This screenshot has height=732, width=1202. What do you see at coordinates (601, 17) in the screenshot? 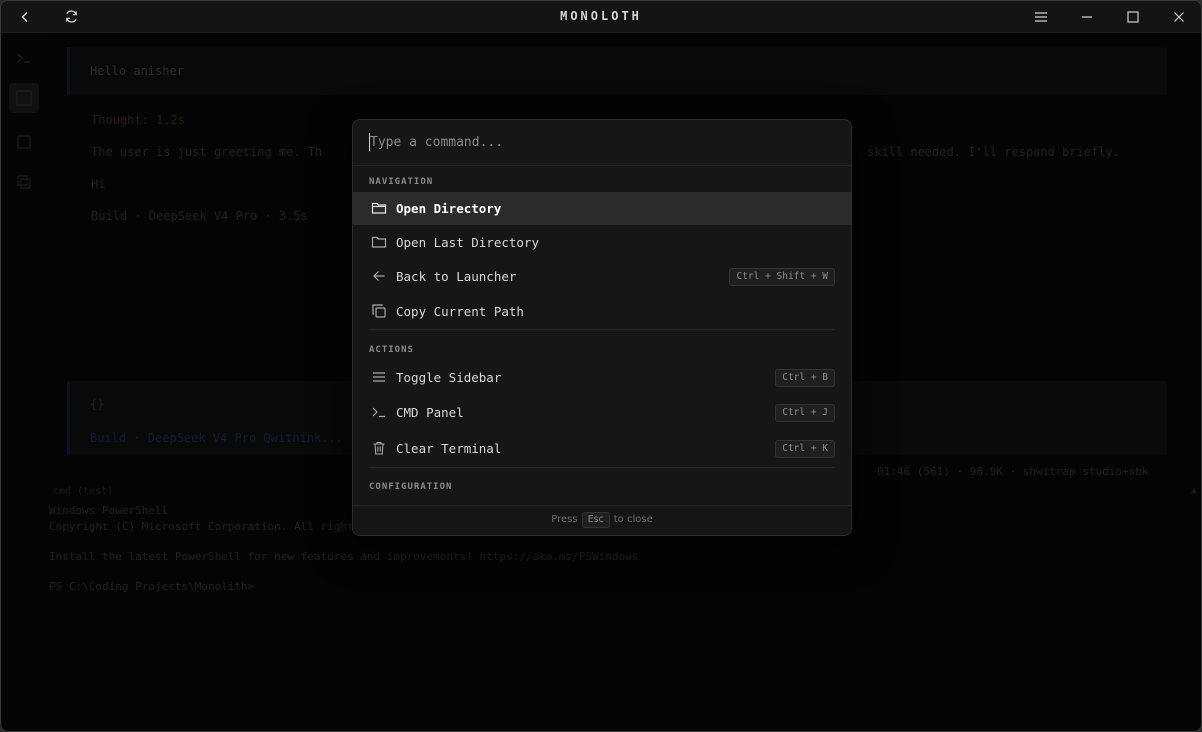
I see `title-bar: MONOLOTH` at bounding box center [601, 17].